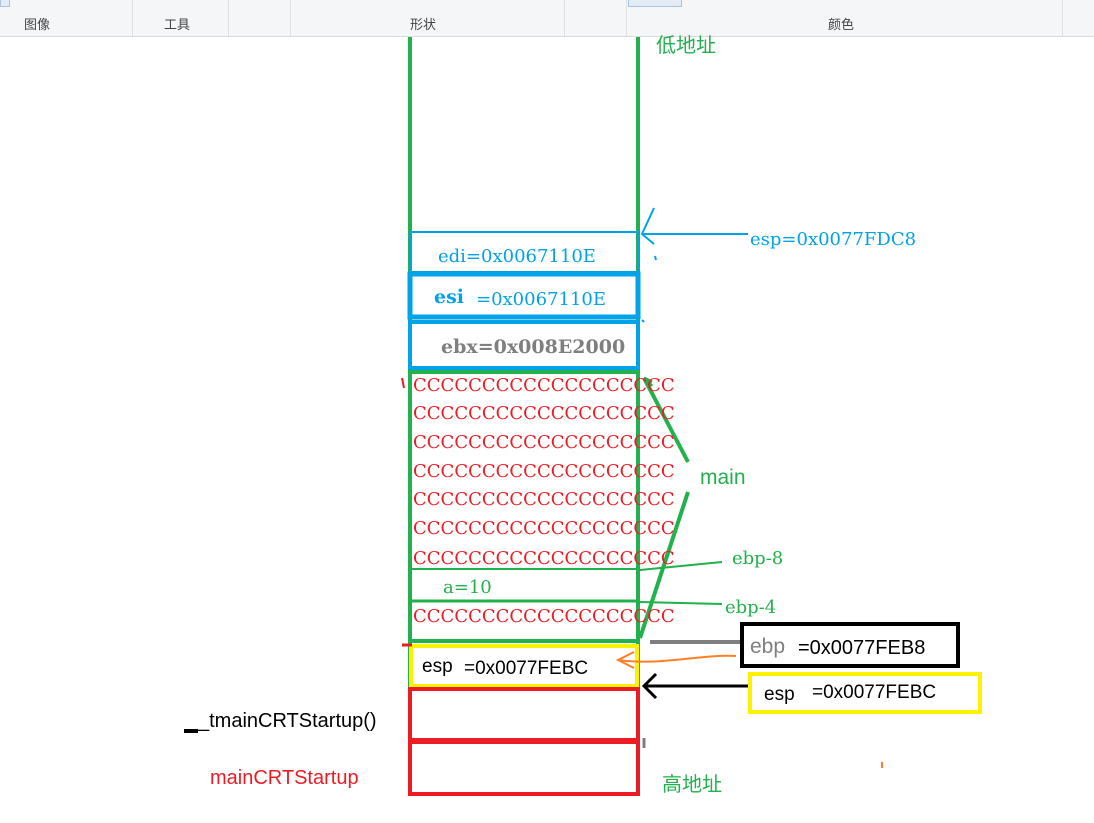 This screenshot has width=1094, height=823. I want to click on var-a-value: a=10, so click(467, 587).